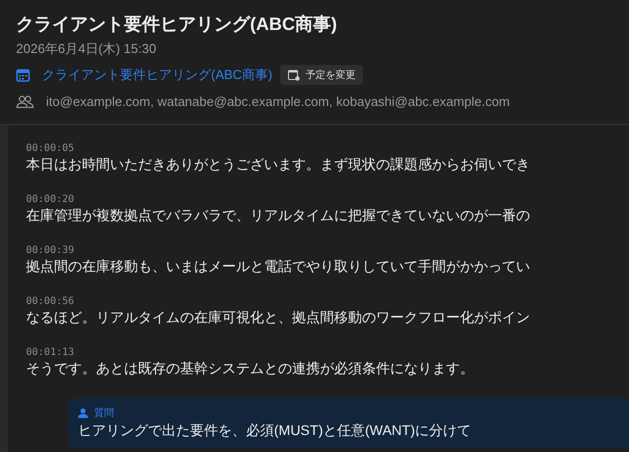  I want to click on transcript-text: なるほど。リアルタイムの在庫可視化と、拠点間移動のワークフロー化がポイン, so click(278, 318).